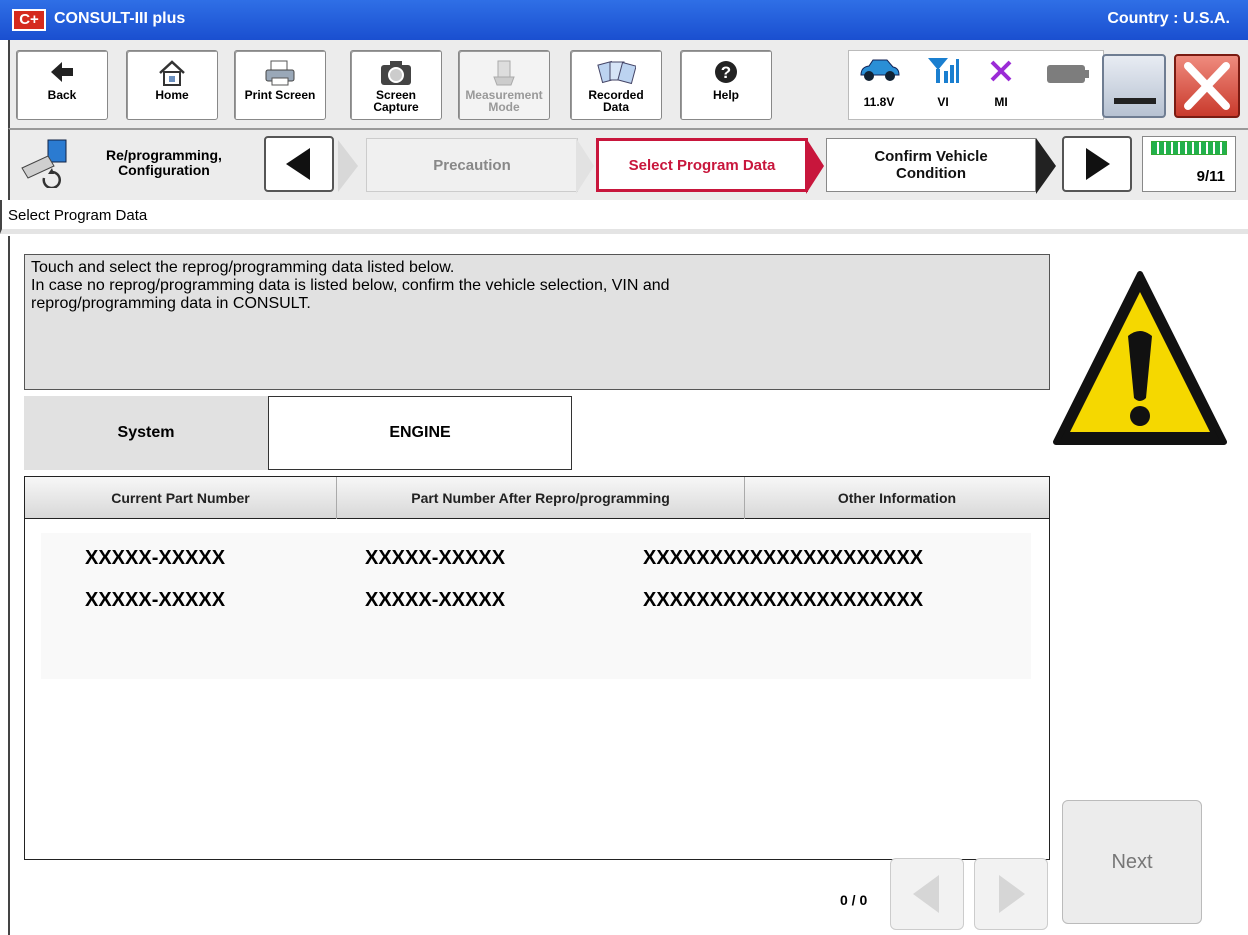 The width and height of the screenshot is (1248, 935). Describe the element at coordinates (931, 165) in the screenshot. I see `step-confirm-vehicle-condition: Confirm Vehicle Condition` at that location.